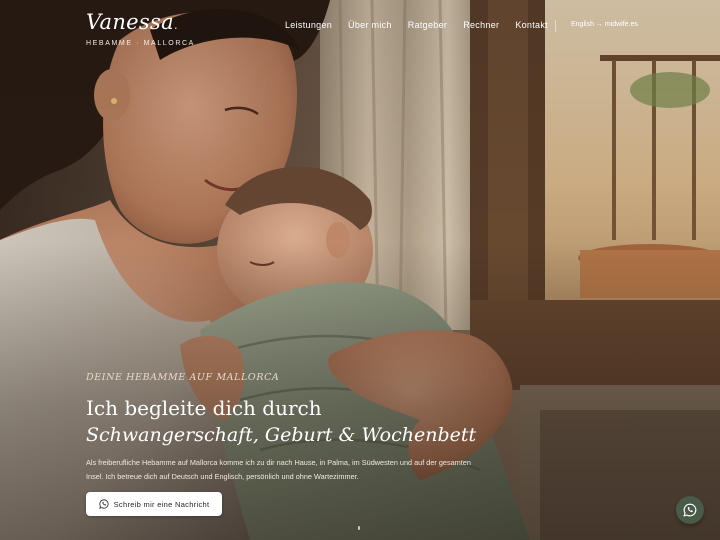 The image size is (720, 540). I want to click on language-switch-link: English → midwife.es, so click(604, 24).